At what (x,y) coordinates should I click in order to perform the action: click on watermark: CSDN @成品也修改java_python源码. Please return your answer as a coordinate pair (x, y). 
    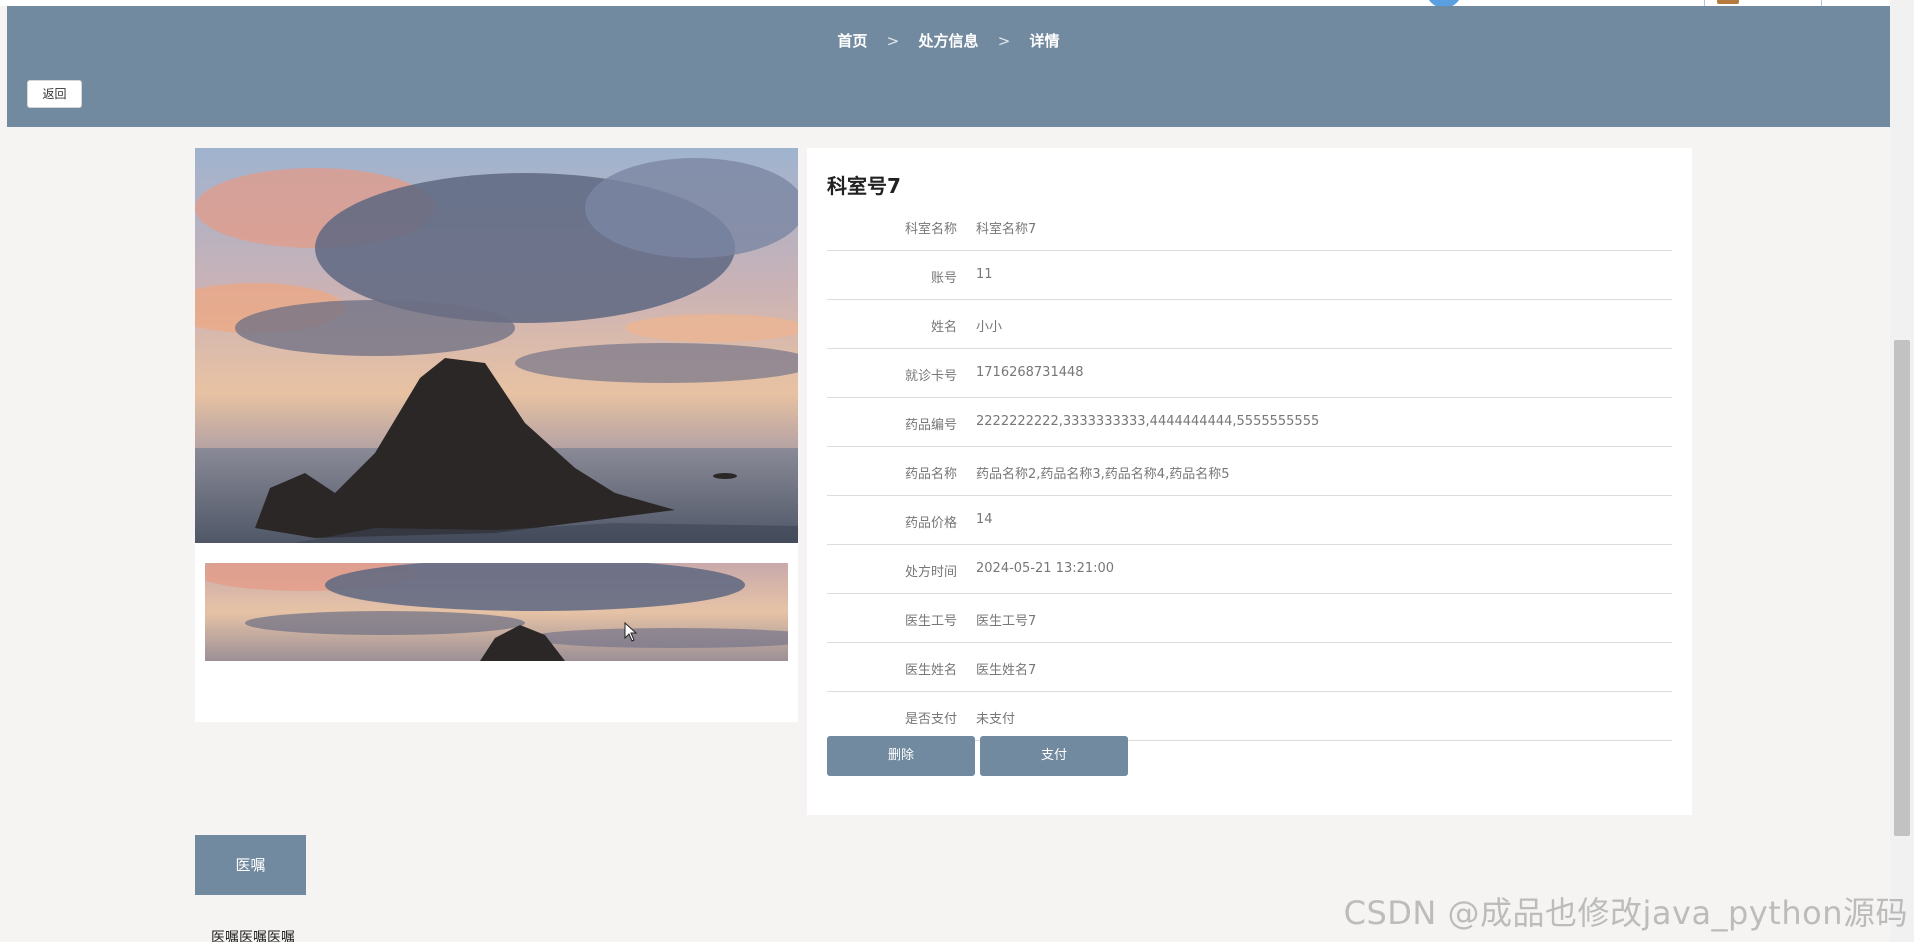
    Looking at the image, I should click on (1625, 913).